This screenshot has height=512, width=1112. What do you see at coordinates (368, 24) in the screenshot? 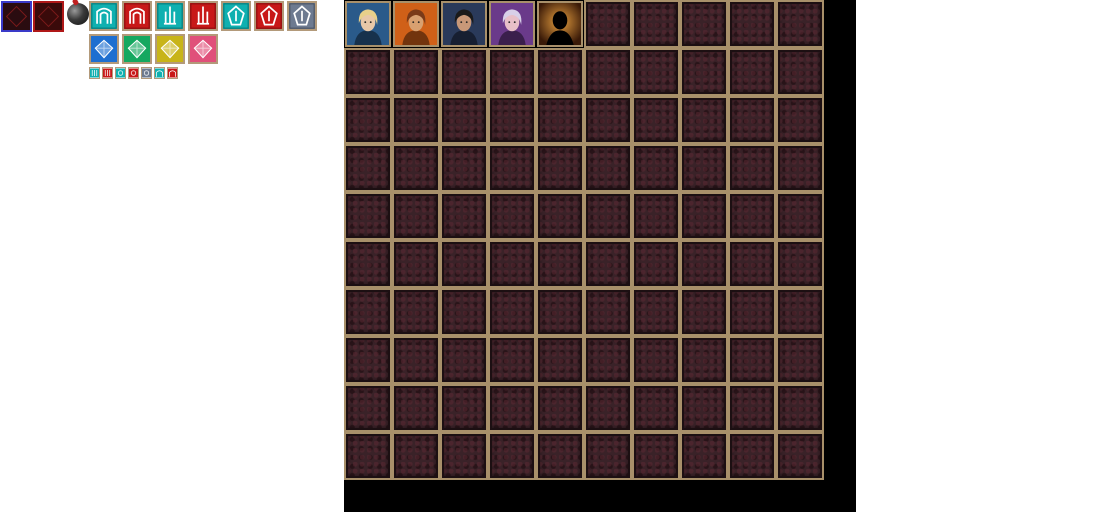
I see `blonde-mage-portrait` at bounding box center [368, 24].